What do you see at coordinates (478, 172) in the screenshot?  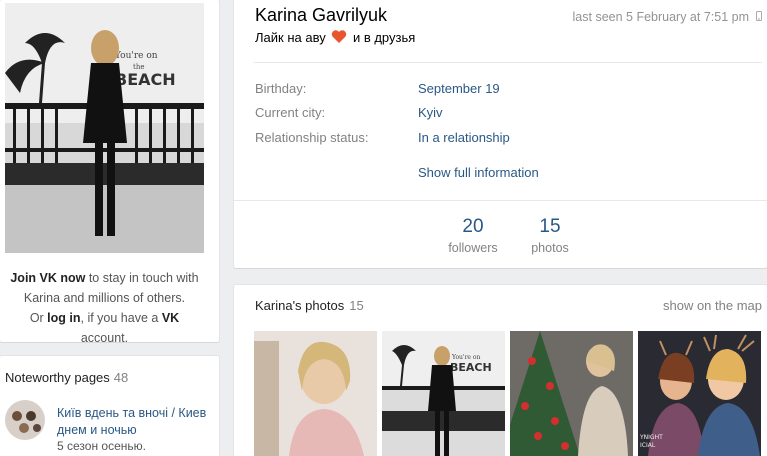 I see `show-full-info-link: Show full information` at bounding box center [478, 172].